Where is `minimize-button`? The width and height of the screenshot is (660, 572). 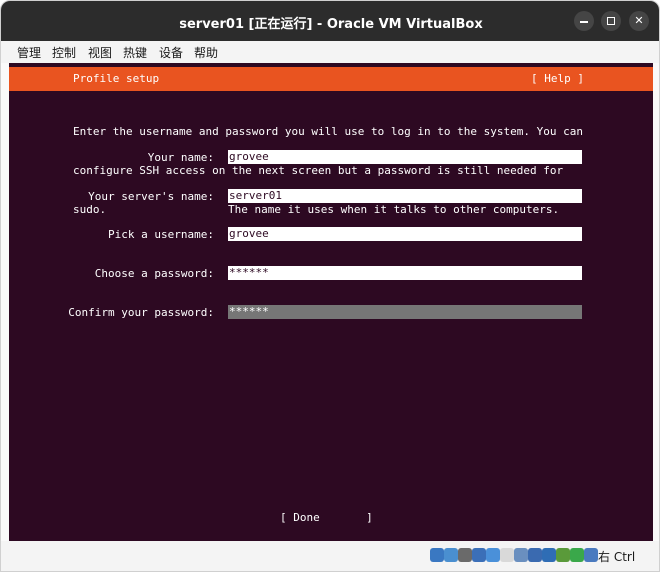
minimize-button is located at coordinates (584, 21).